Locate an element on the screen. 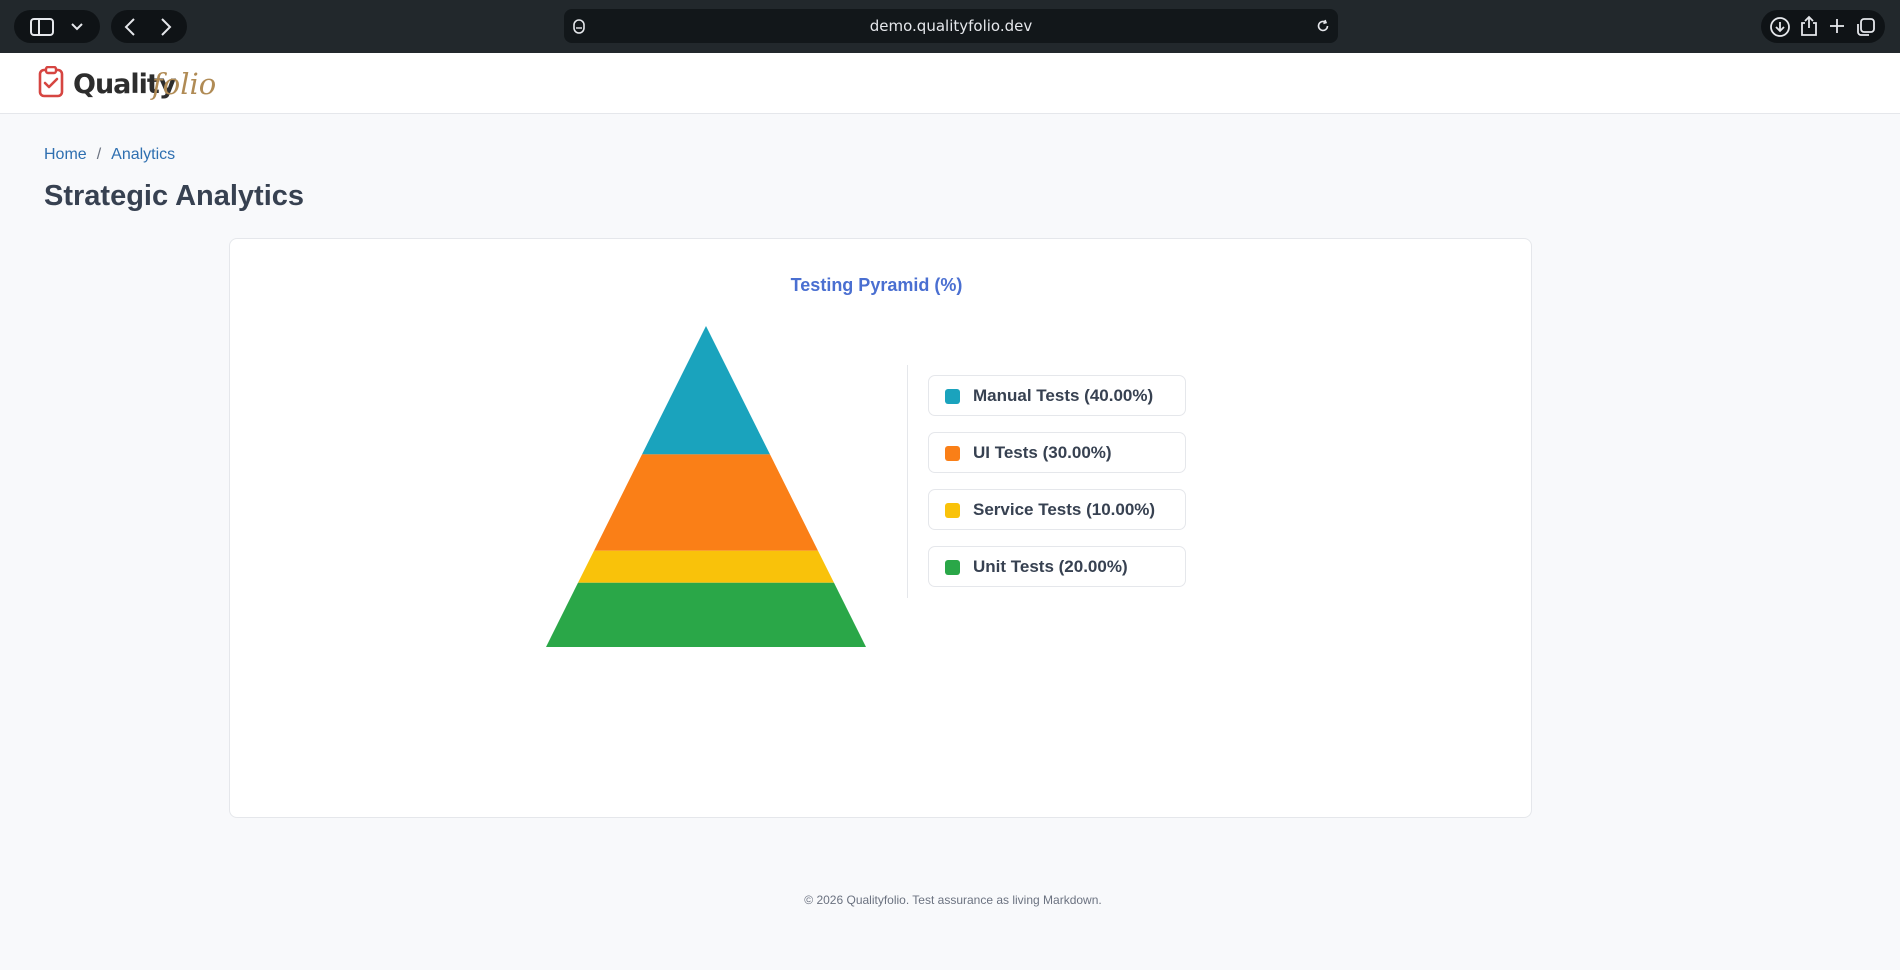 This screenshot has width=1900, height=970. sidebar-icon is located at coordinates (42, 27).